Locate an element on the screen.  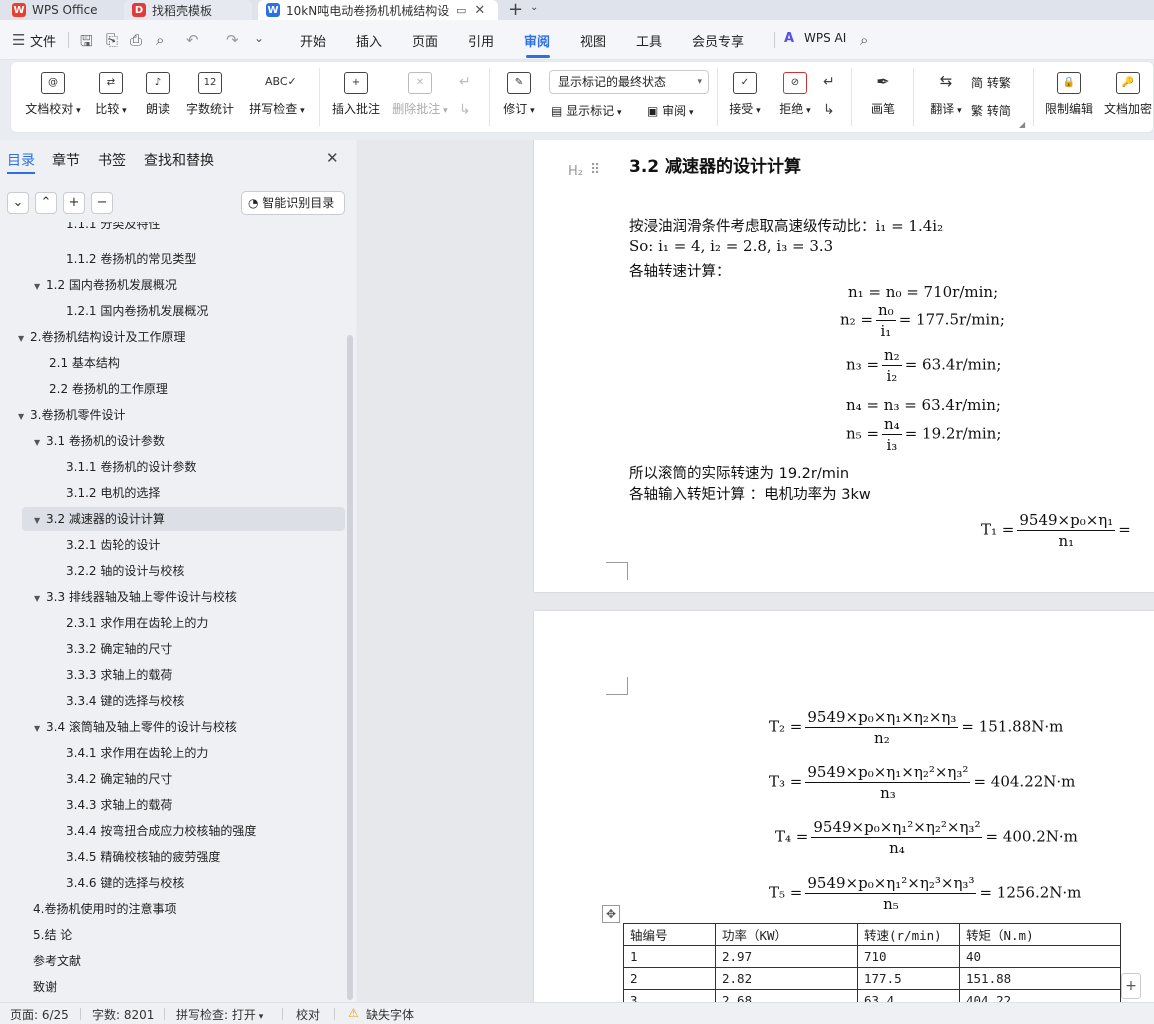
table-cell: 1 is located at coordinates (669, 956).